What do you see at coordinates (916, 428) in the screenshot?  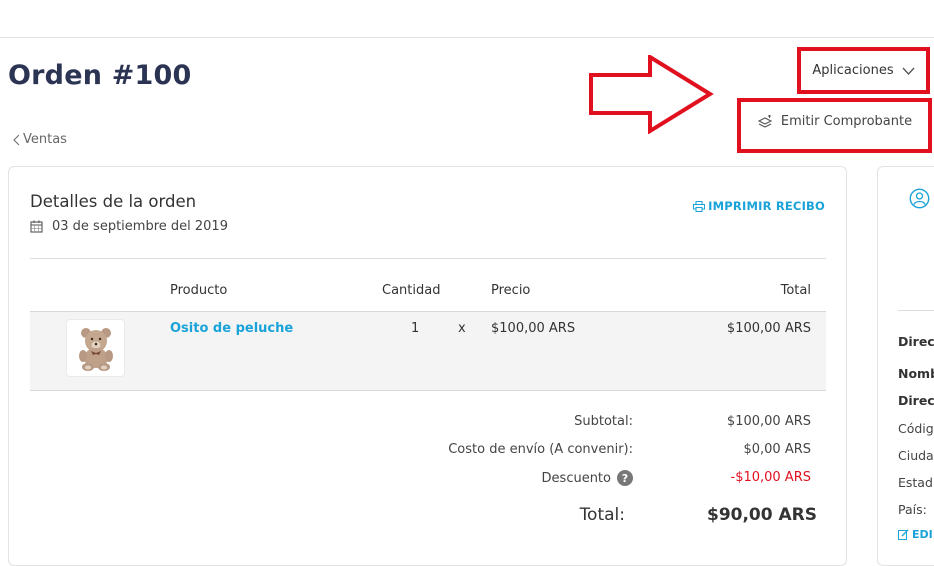 I see `side-label: Códig` at bounding box center [916, 428].